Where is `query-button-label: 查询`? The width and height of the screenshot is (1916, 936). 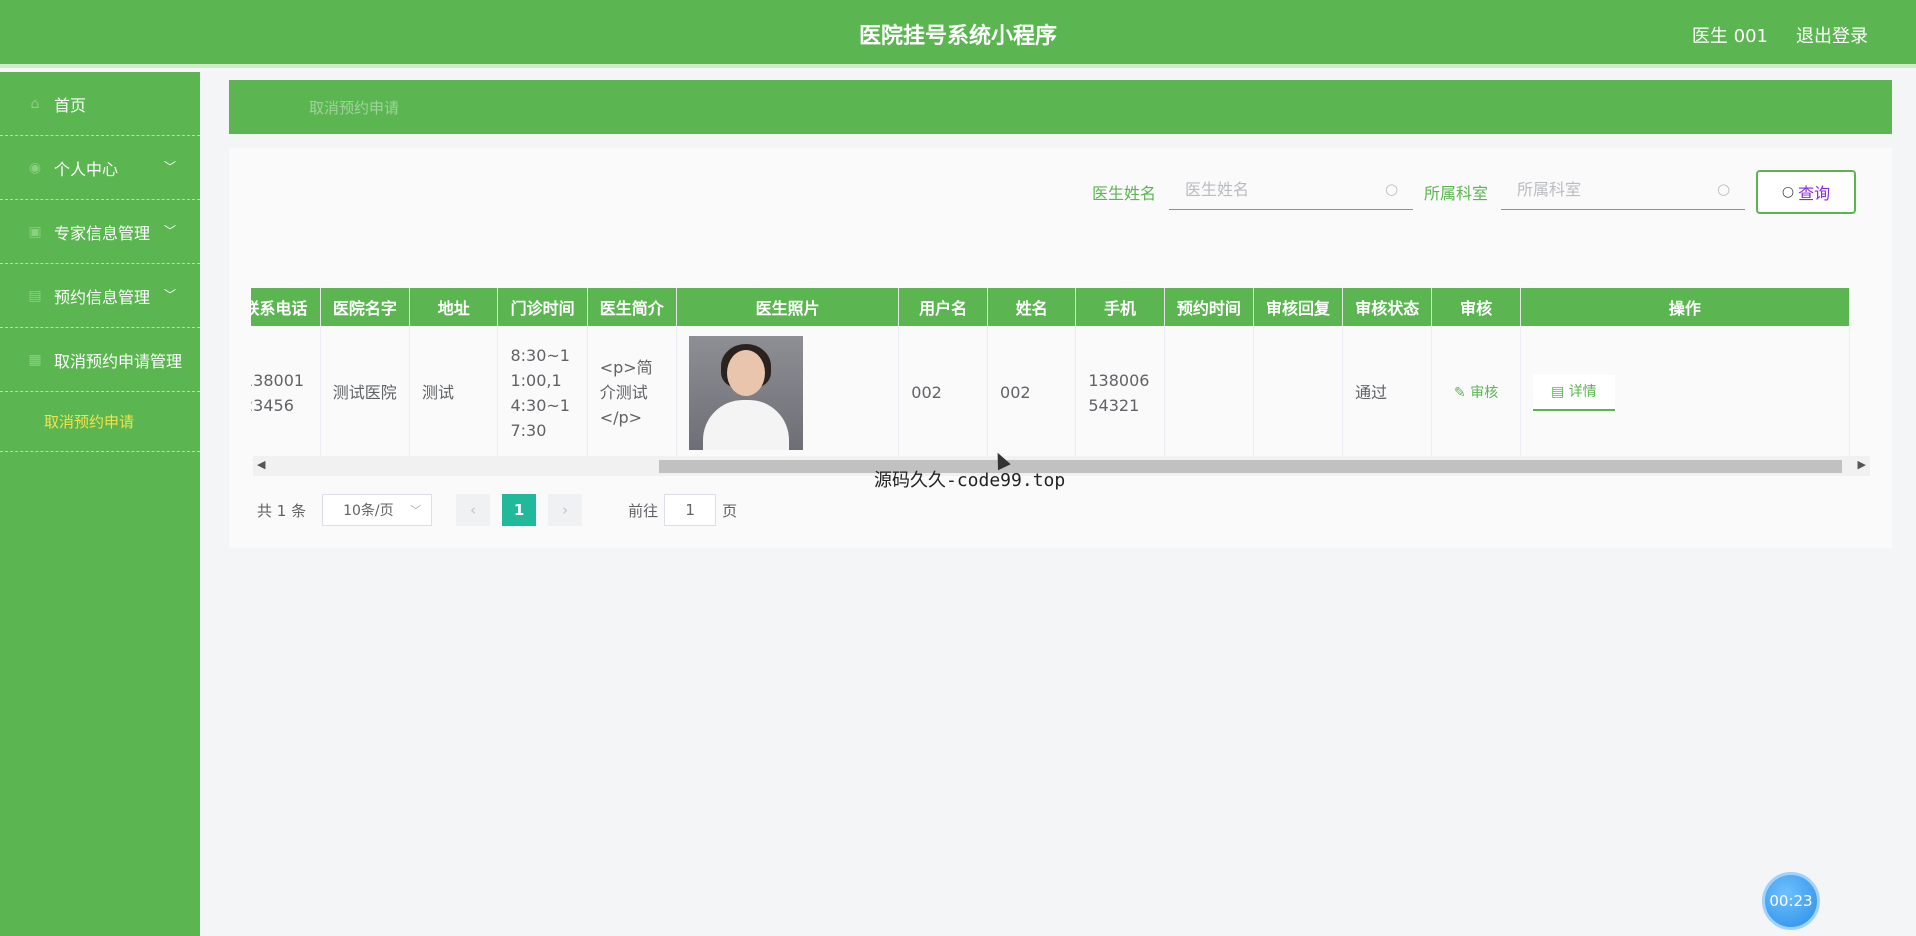 query-button-label: 查询 is located at coordinates (1814, 193).